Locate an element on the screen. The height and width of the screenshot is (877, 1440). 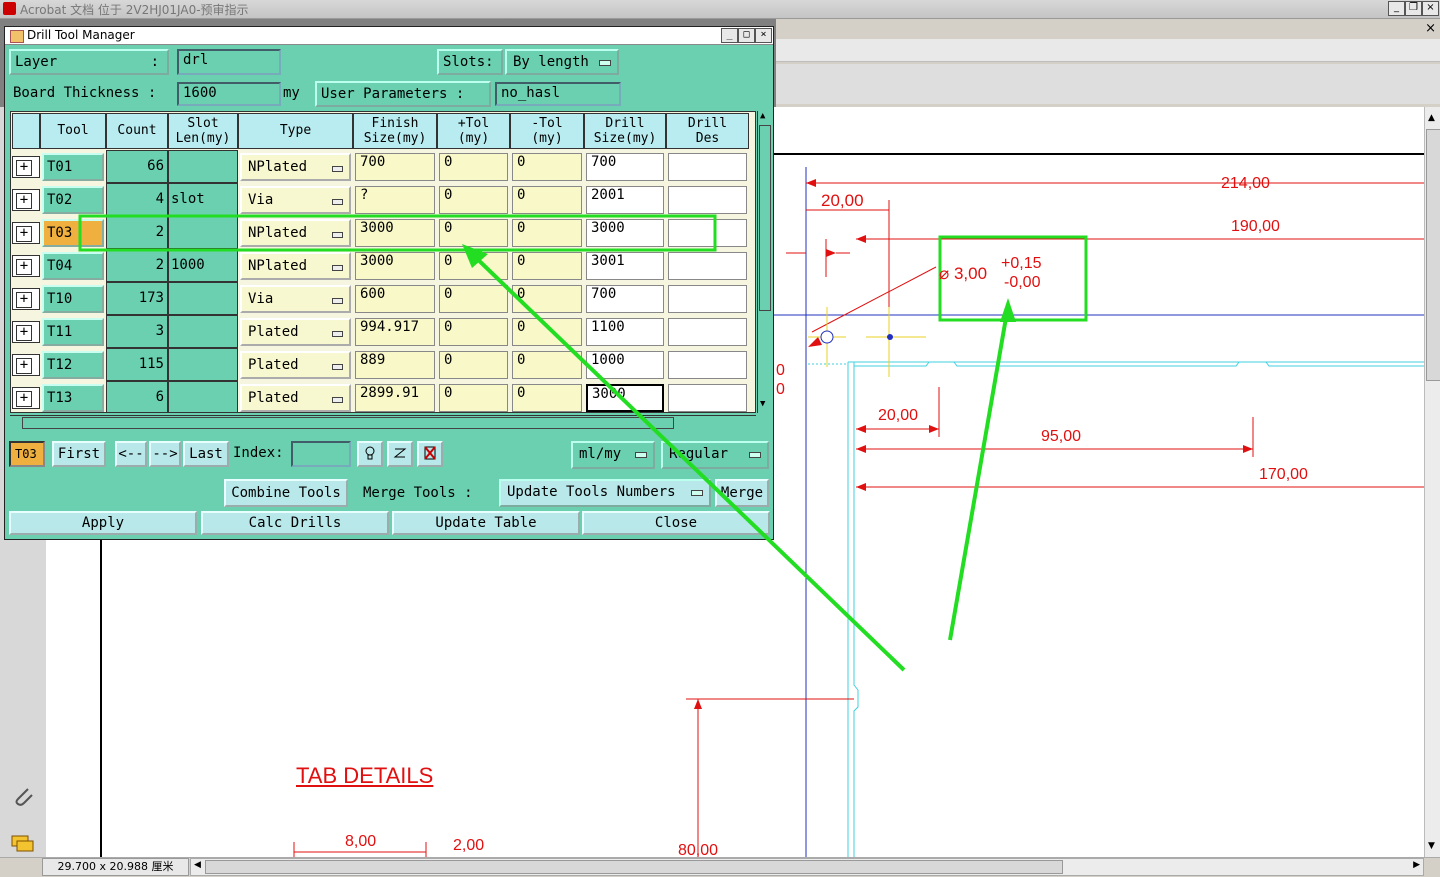
annotation-arrow-left is located at coordinates (687, 461).